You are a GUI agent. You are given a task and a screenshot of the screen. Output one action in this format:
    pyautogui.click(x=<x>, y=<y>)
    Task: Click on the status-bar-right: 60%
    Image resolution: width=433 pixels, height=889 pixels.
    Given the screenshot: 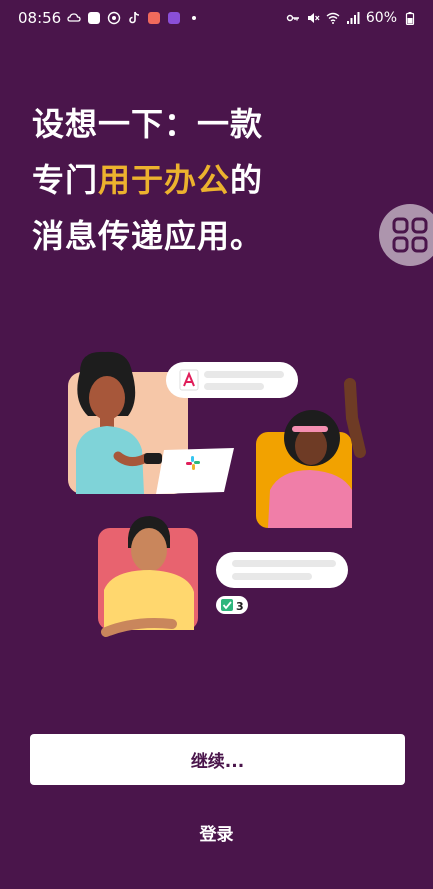 What is the action you would take?
    pyautogui.click(x=351, y=18)
    